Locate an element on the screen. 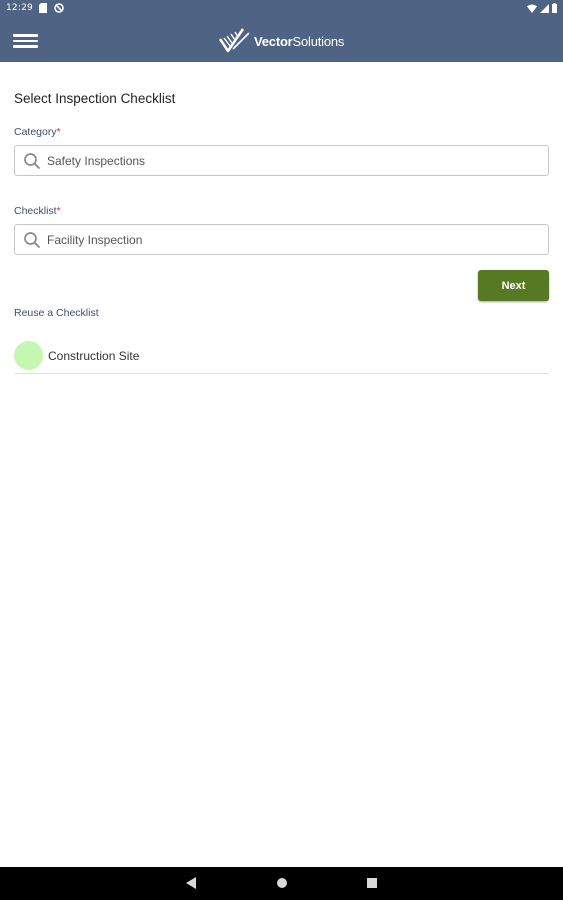  do-not-disturb-icon is located at coordinates (59, 8).